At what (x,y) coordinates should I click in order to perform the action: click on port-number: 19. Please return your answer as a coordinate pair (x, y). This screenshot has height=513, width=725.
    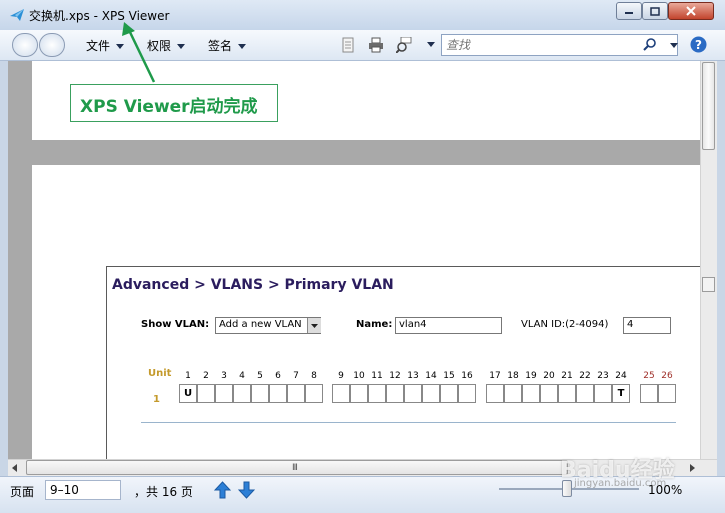
    Looking at the image, I should click on (531, 376).